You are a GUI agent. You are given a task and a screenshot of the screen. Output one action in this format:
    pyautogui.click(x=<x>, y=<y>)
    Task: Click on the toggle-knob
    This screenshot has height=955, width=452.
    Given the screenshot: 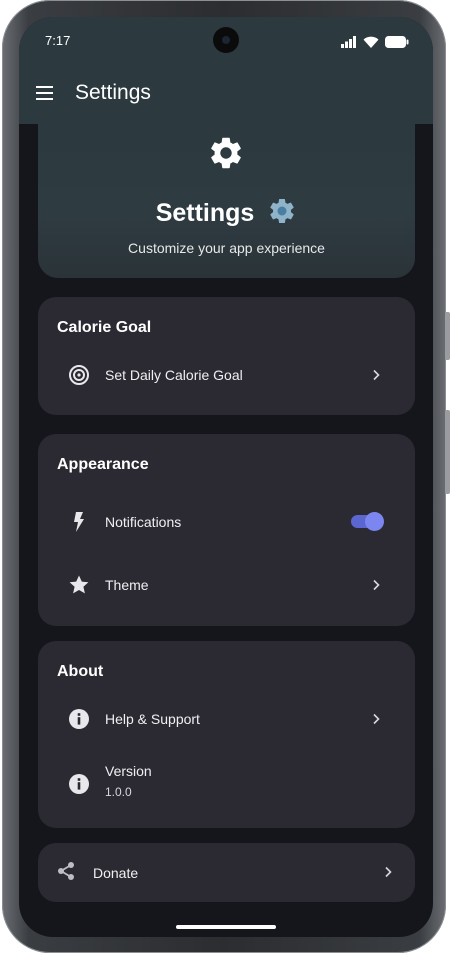 What is the action you would take?
    pyautogui.click(x=374, y=521)
    